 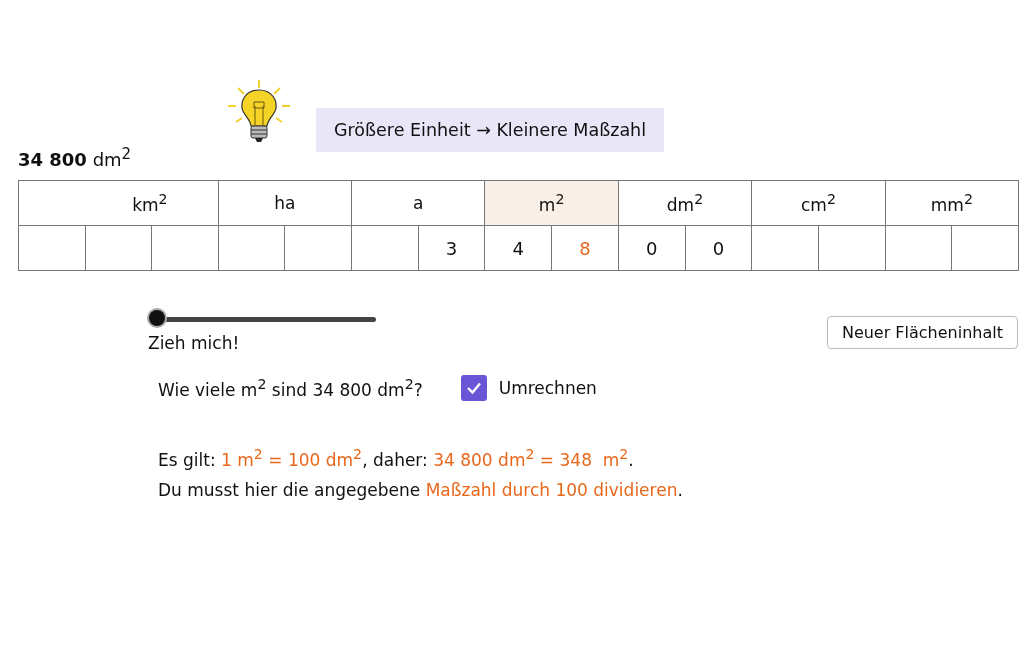 What do you see at coordinates (75, 159) in the screenshot?
I see `area-value: 34 800 dm$^{2}$` at bounding box center [75, 159].